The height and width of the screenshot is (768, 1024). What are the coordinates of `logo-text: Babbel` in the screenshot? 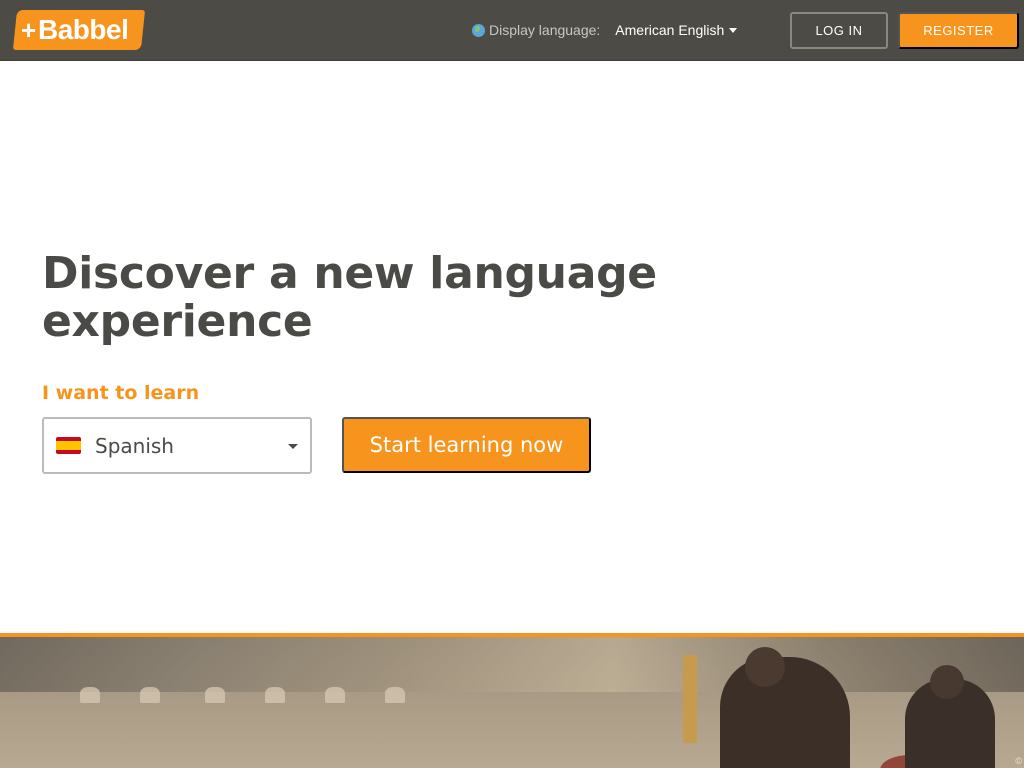 It's located at (83, 29).